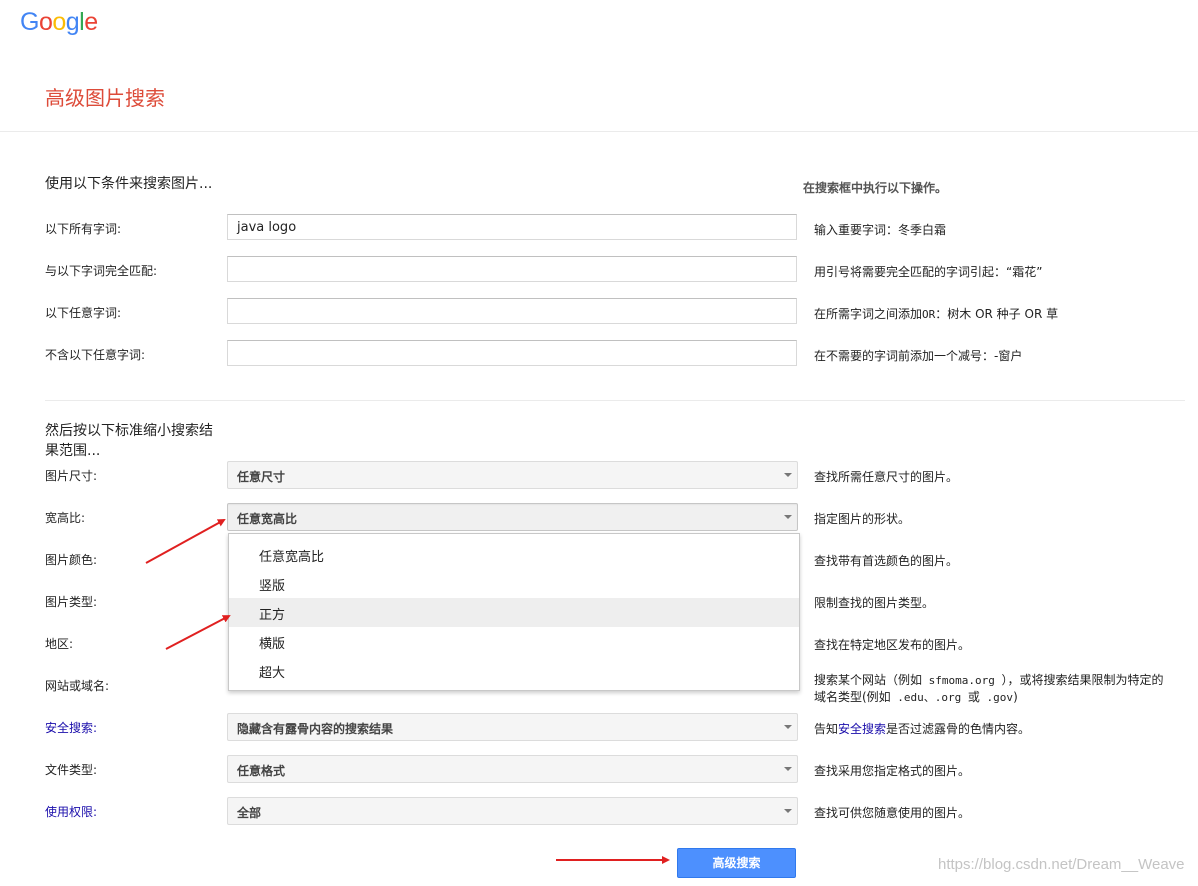  I want to click on any-words-input, so click(512, 311).